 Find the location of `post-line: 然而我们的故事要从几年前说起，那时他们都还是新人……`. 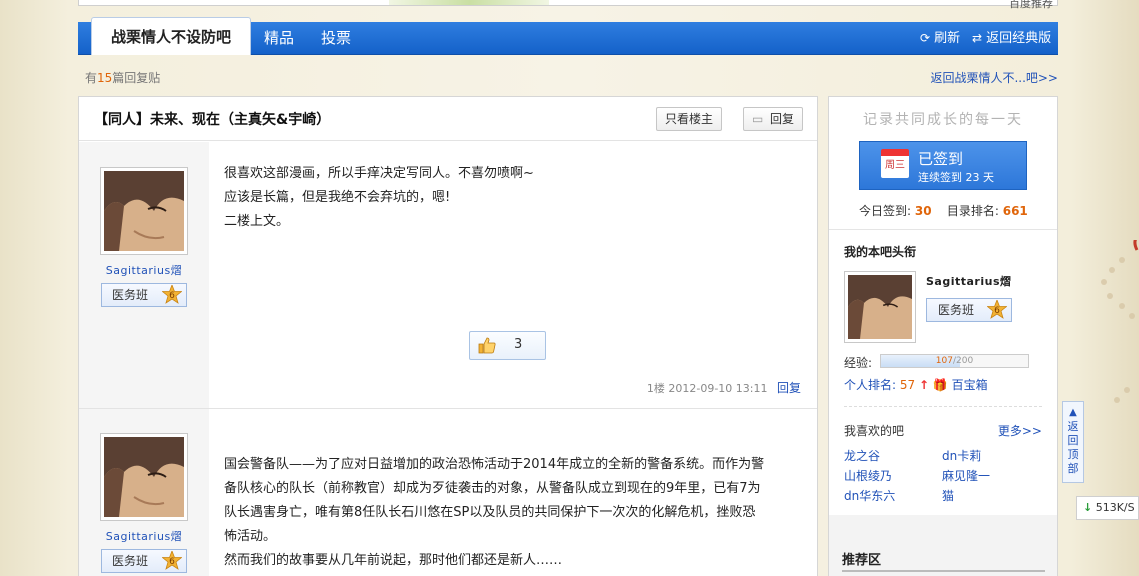

post-line: 然而我们的故事要从几年前说起，那时他们都还是新人…… is located at coordinates (393, 560).